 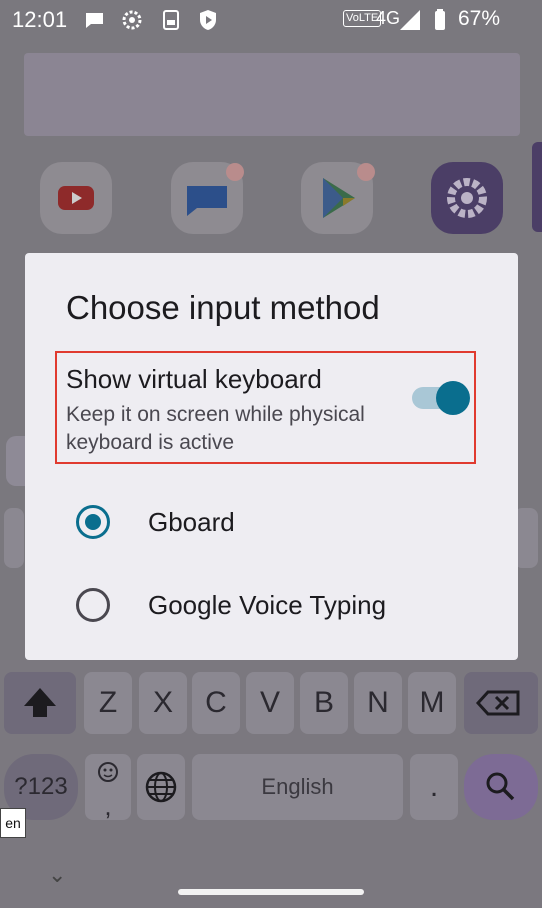 I want to click on background-pill, so click(x=16, y=461).